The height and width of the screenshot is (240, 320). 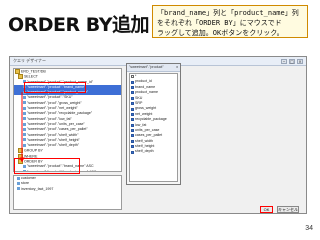 I want to click on page-number: 34, so click(x=309, y=228).